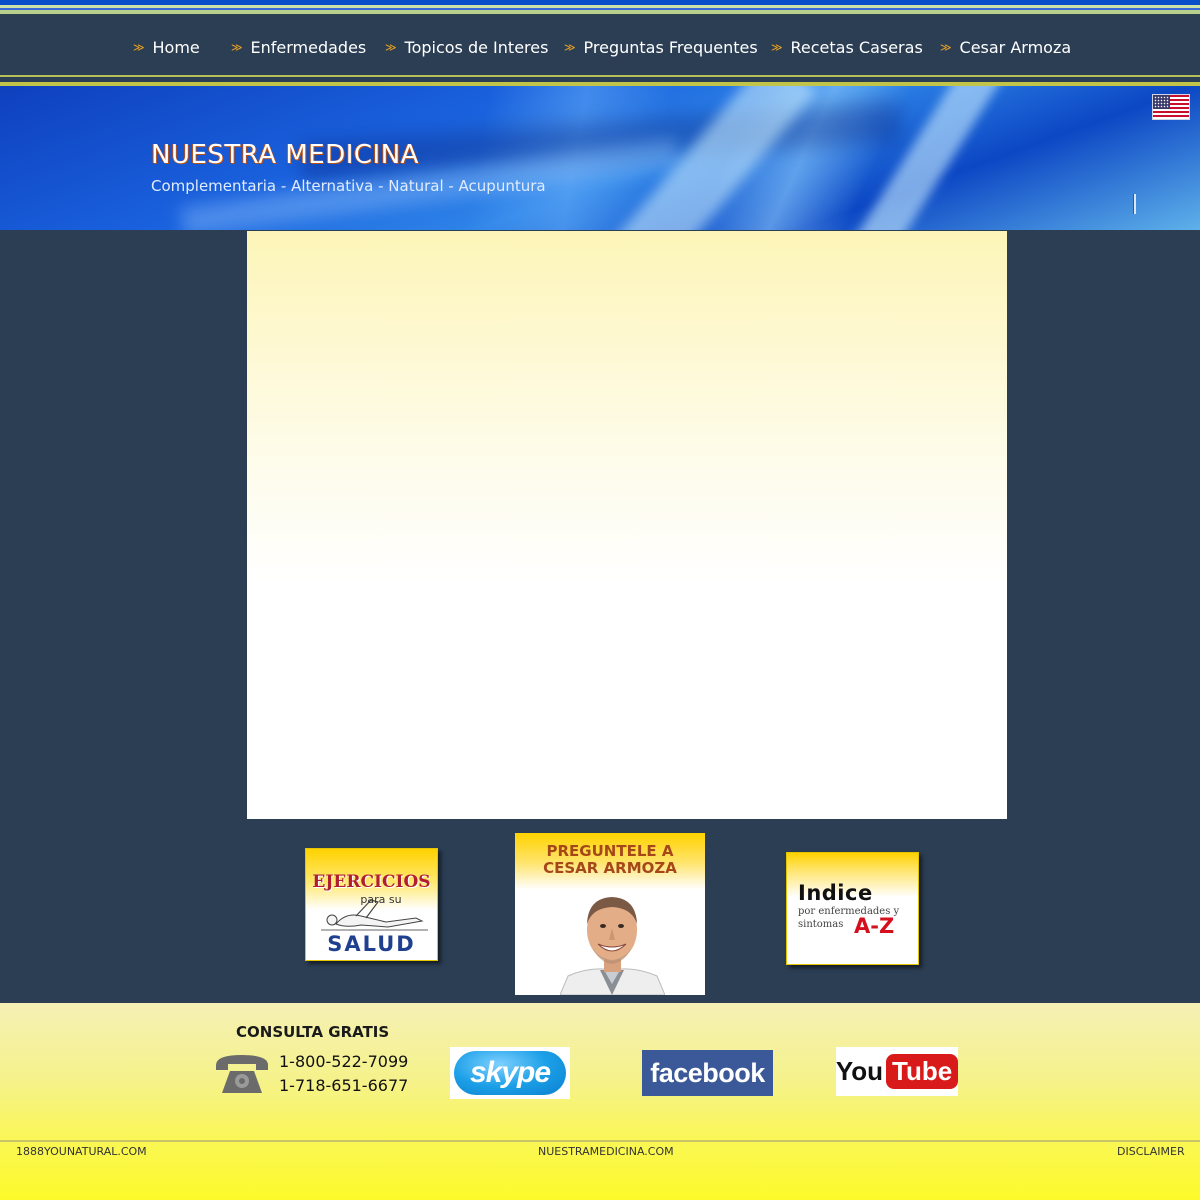 The width and height of the screenshot is (1200, 1200). I want to click on skype-button: skype, so click(510, 1073).